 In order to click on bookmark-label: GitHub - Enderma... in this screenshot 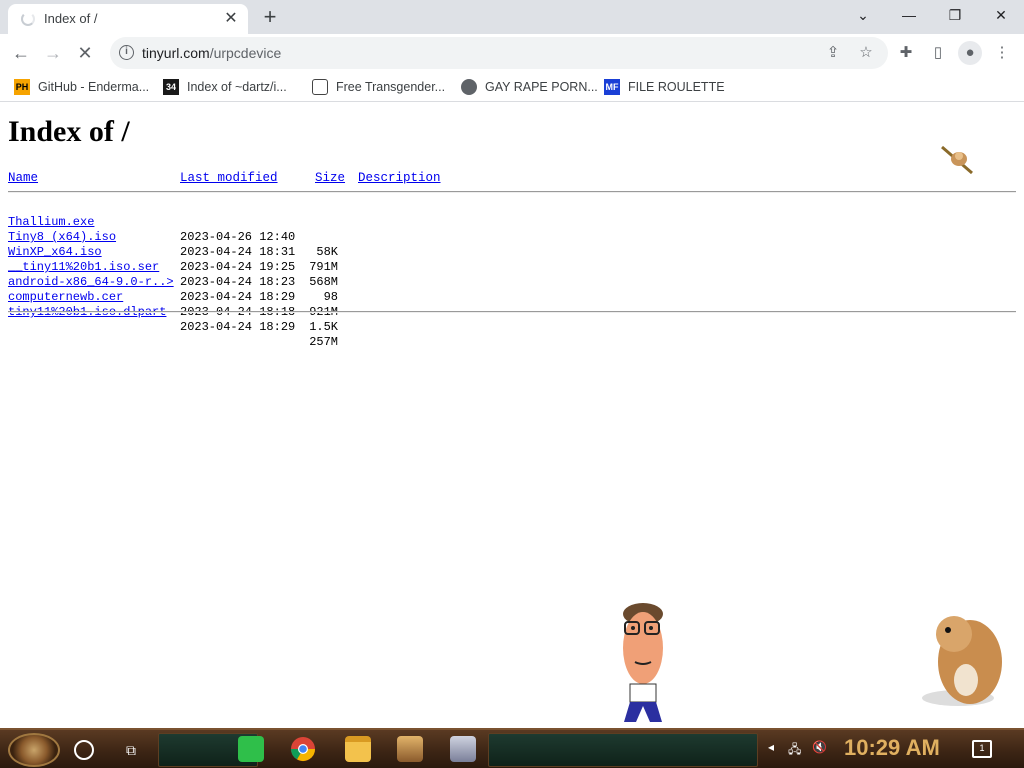, I will do `click(94, 87)`.